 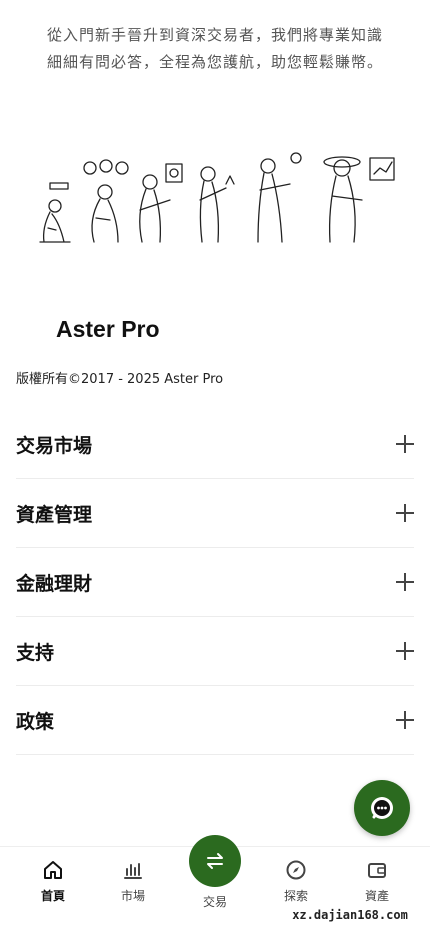 I want to click on accordion-label: 交易市場, so click(x=54, y=445).